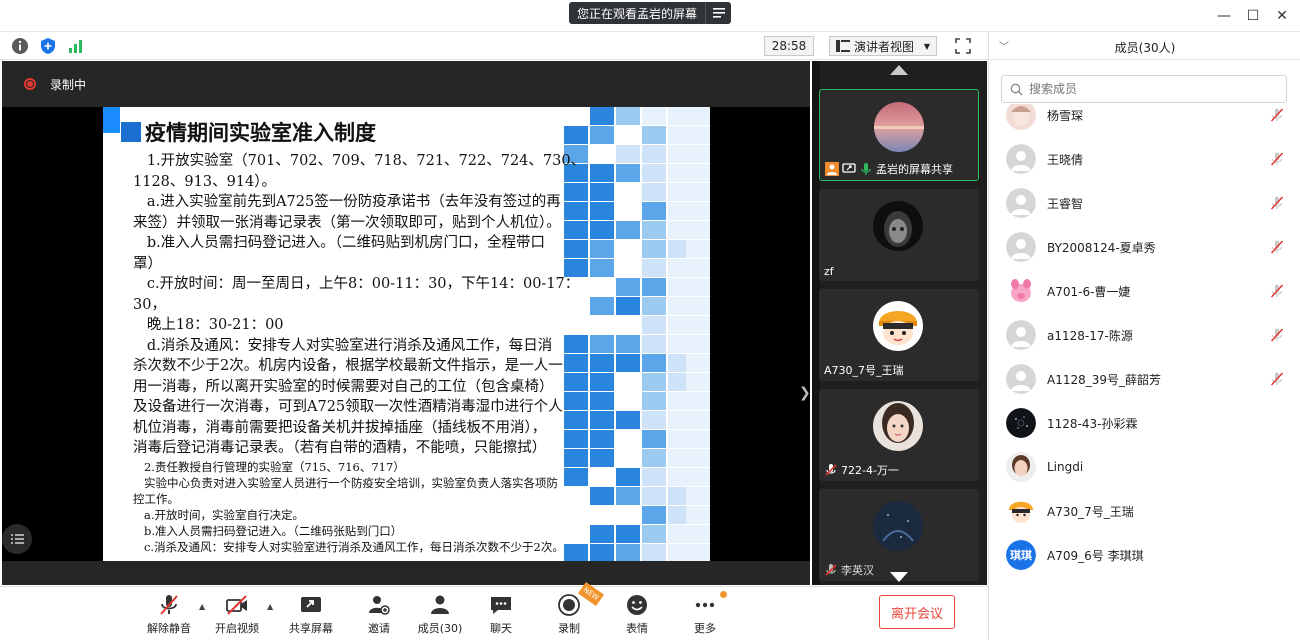 This screenshot has width=1300, height=640. Describe the element at coordinates (169, 615) in the screenshot. I see `unmute-button: 解除静音` at that location.